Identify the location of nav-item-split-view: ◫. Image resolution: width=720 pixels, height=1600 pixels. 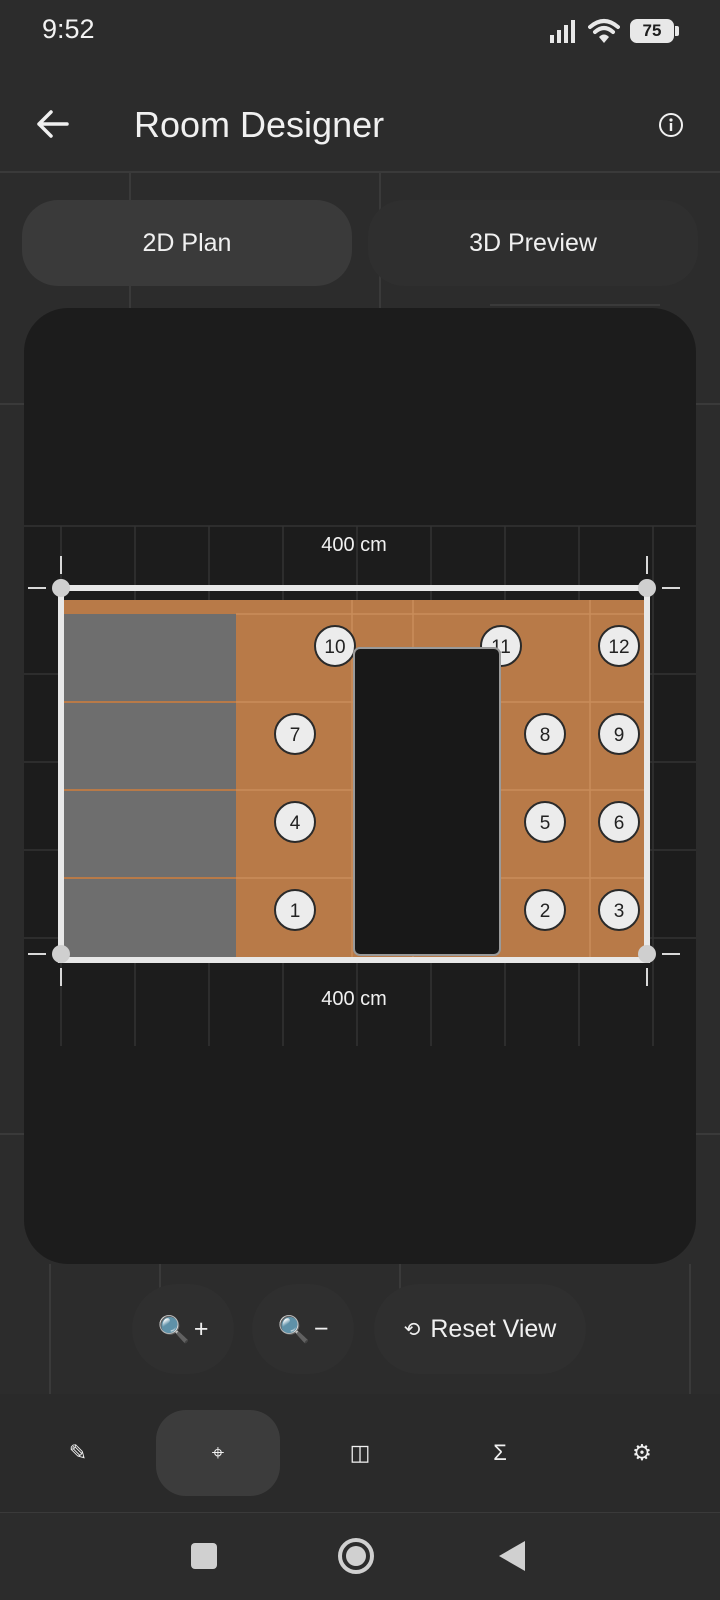
(360, 1453).